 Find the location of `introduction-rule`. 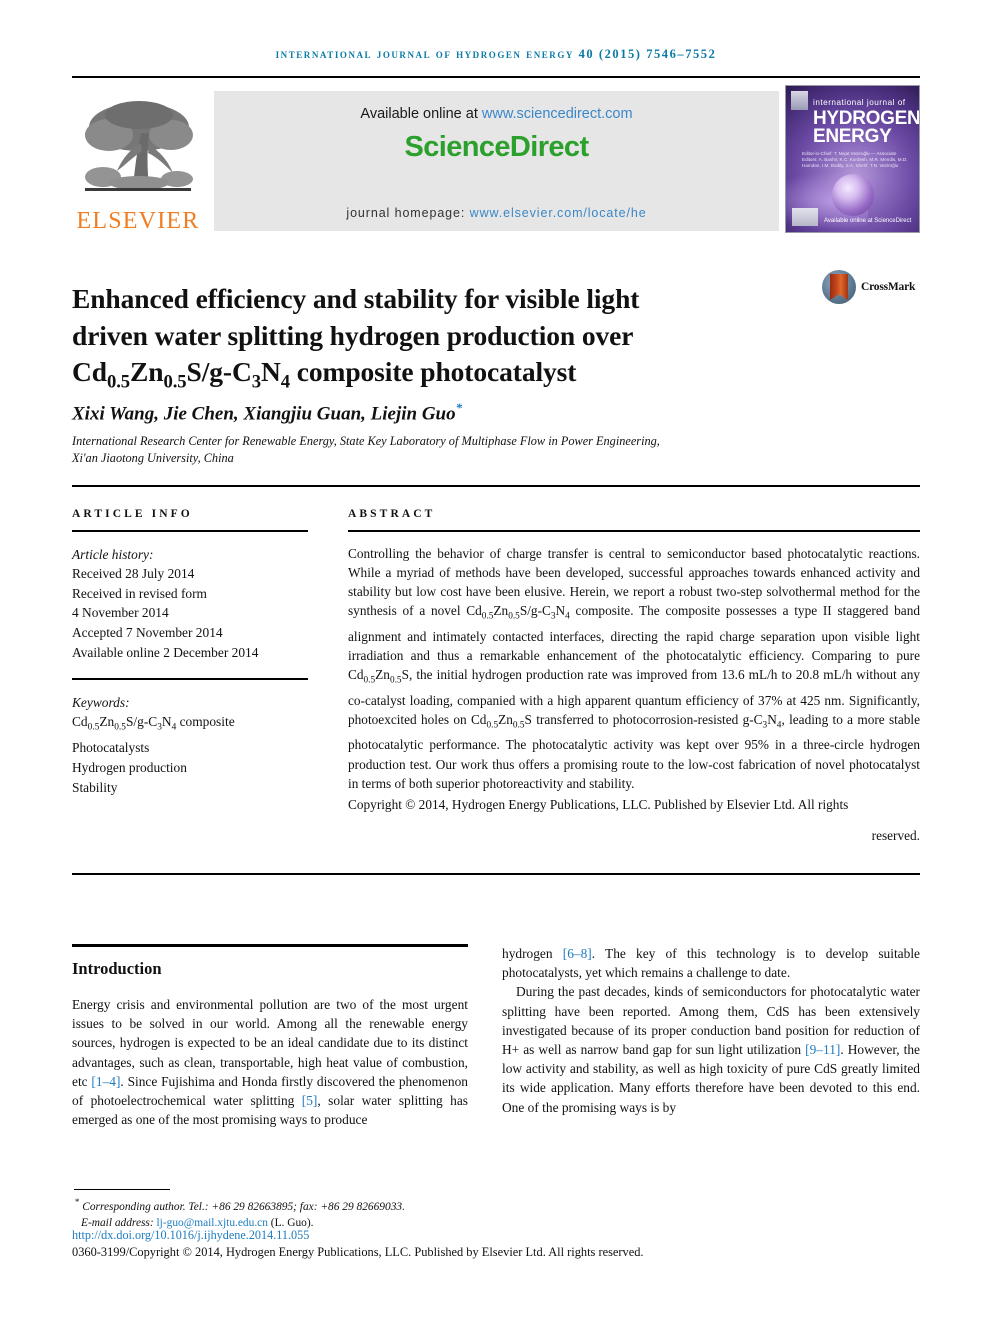

introduction-rule is located at coordinates (270, 945).